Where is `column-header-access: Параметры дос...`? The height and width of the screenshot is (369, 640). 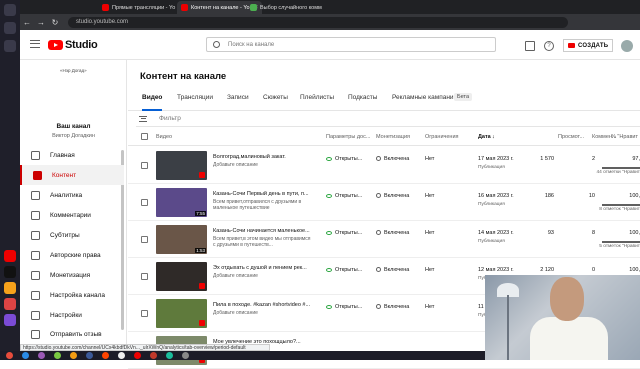 column-header-access: Параметры дос... is located at coordinates (348, 137).